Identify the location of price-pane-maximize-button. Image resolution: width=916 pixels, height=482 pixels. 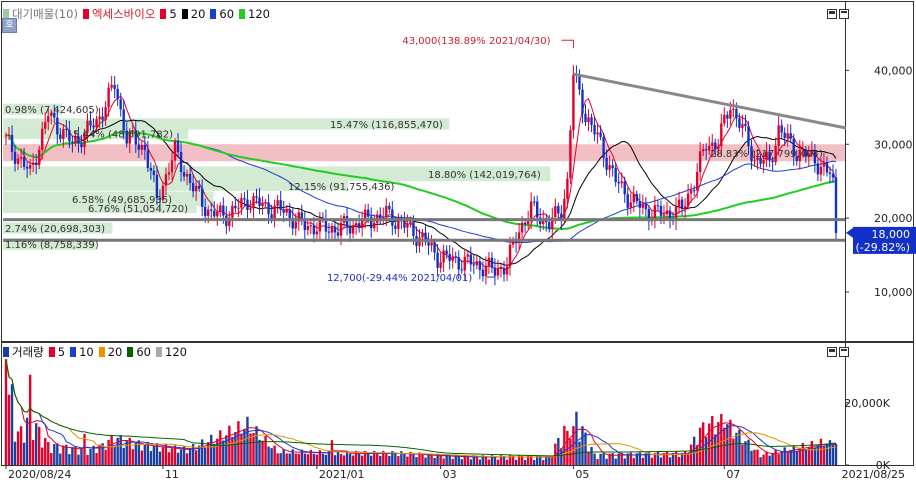
(844, 14).